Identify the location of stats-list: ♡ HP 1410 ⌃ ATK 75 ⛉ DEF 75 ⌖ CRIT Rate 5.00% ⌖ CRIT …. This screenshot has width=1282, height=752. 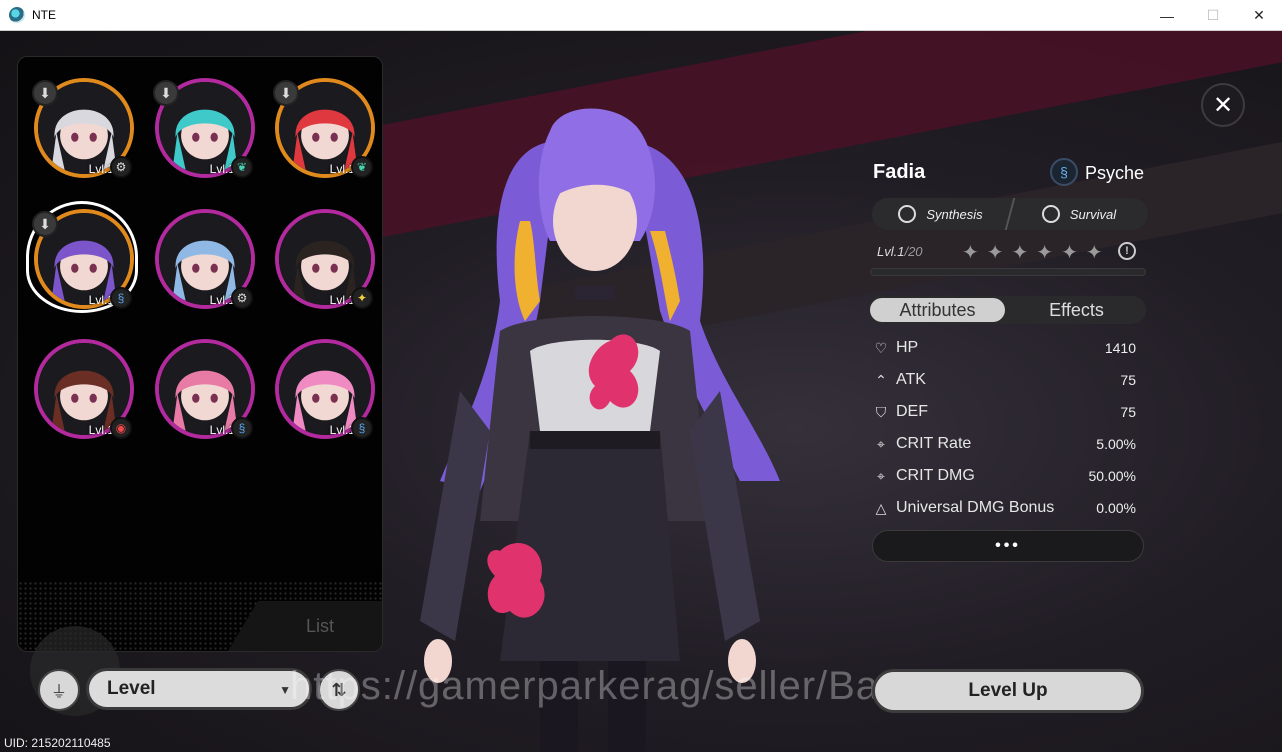
(1008, 428).